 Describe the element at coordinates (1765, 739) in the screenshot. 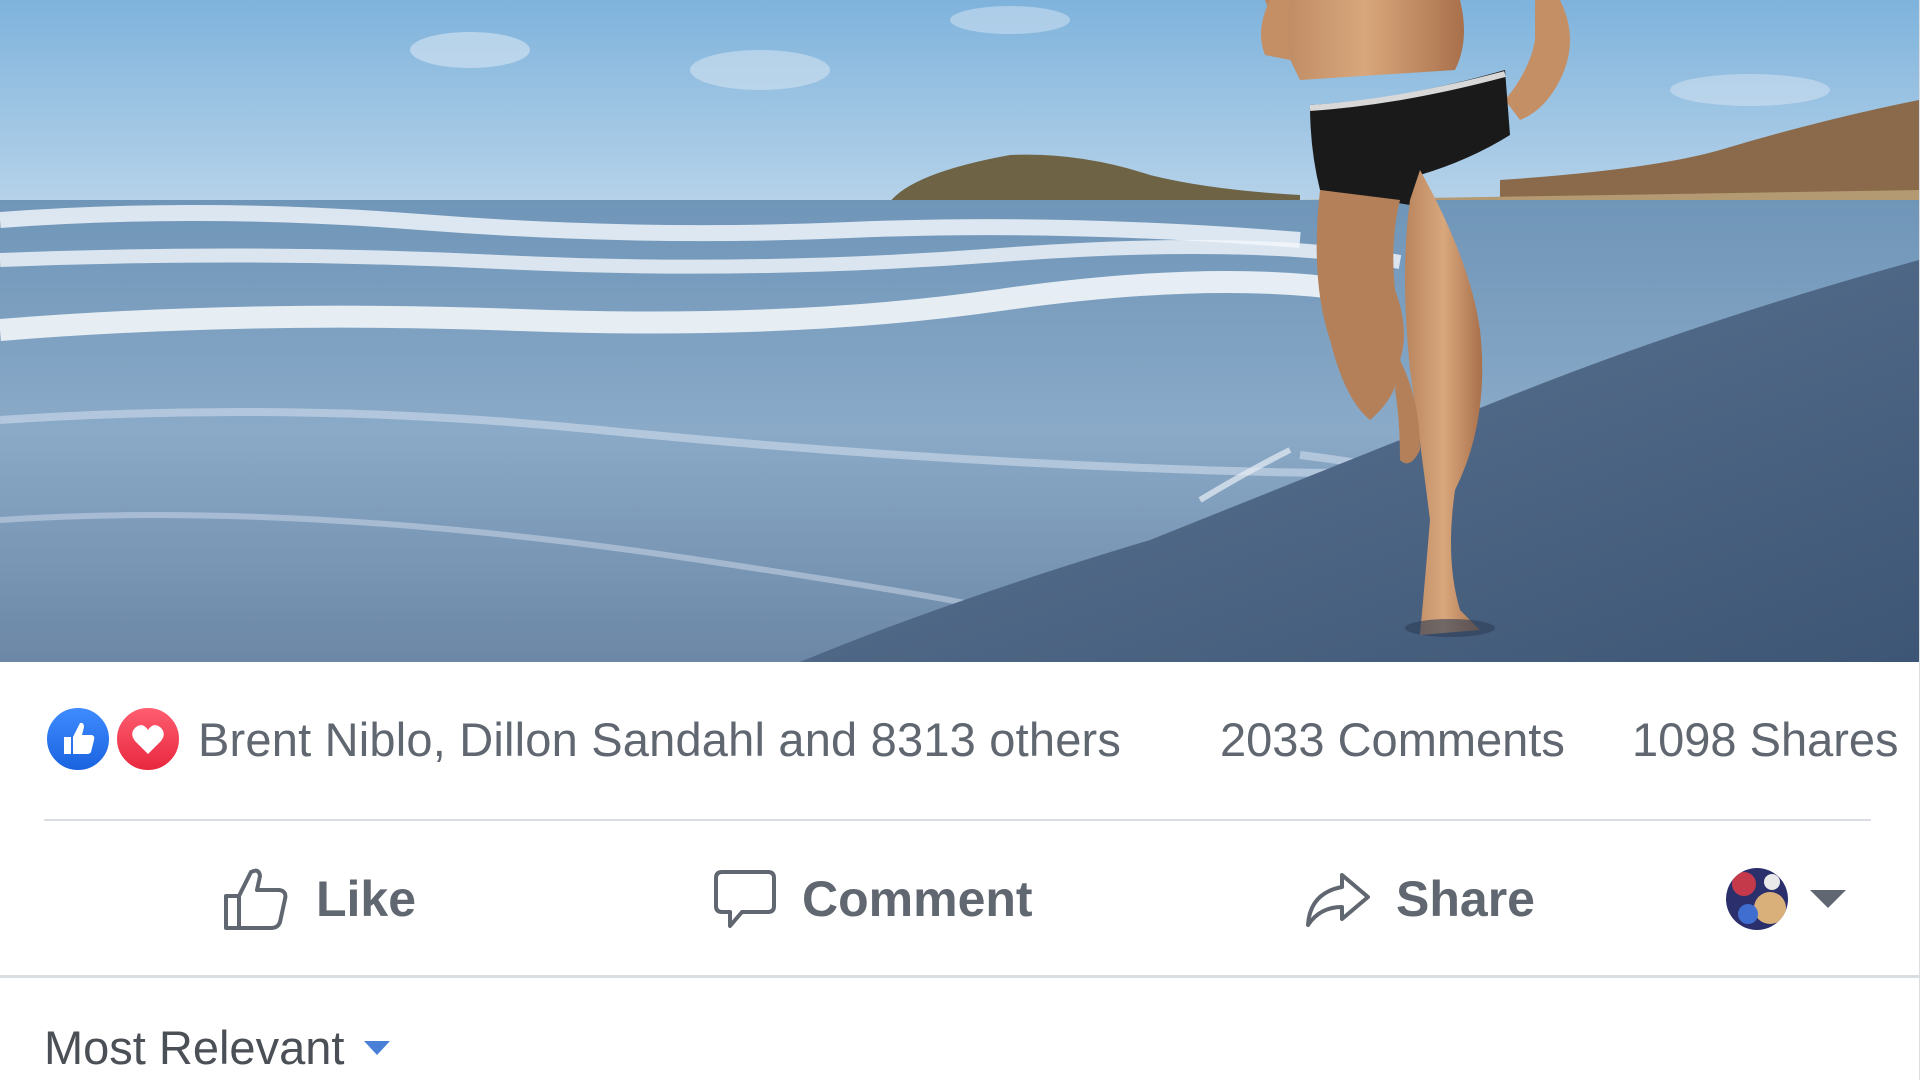

I see `shares-count-link: 1098 Shares` at that location.